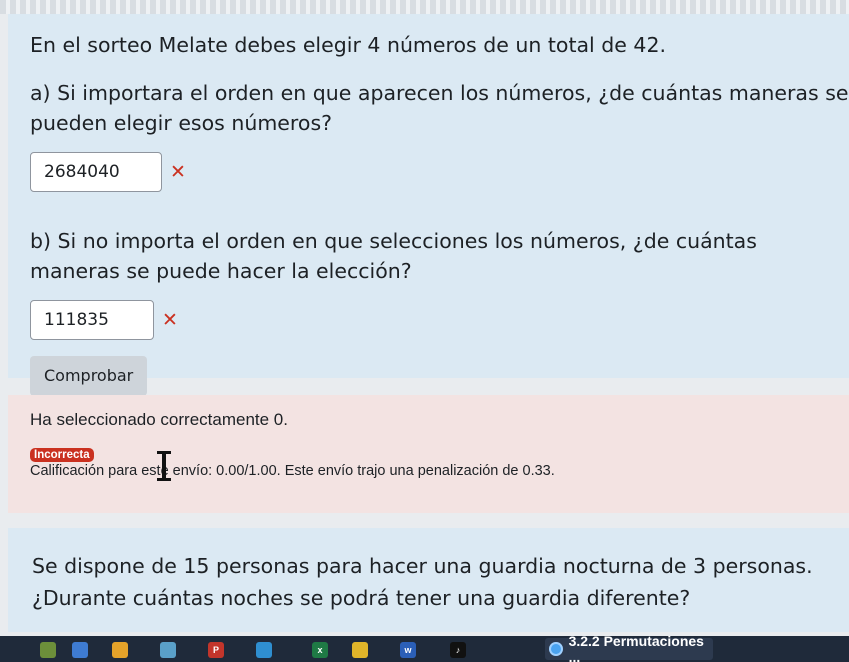 This screenshot has height=662, width=849. I want to click on part-b-answer-row: 111835 ✕, so click(439, 320).